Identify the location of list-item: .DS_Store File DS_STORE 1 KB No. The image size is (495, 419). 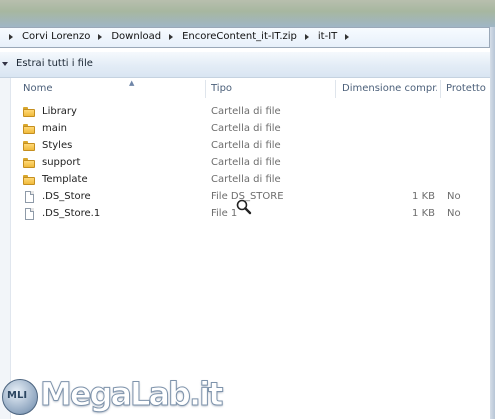
(259, 197).